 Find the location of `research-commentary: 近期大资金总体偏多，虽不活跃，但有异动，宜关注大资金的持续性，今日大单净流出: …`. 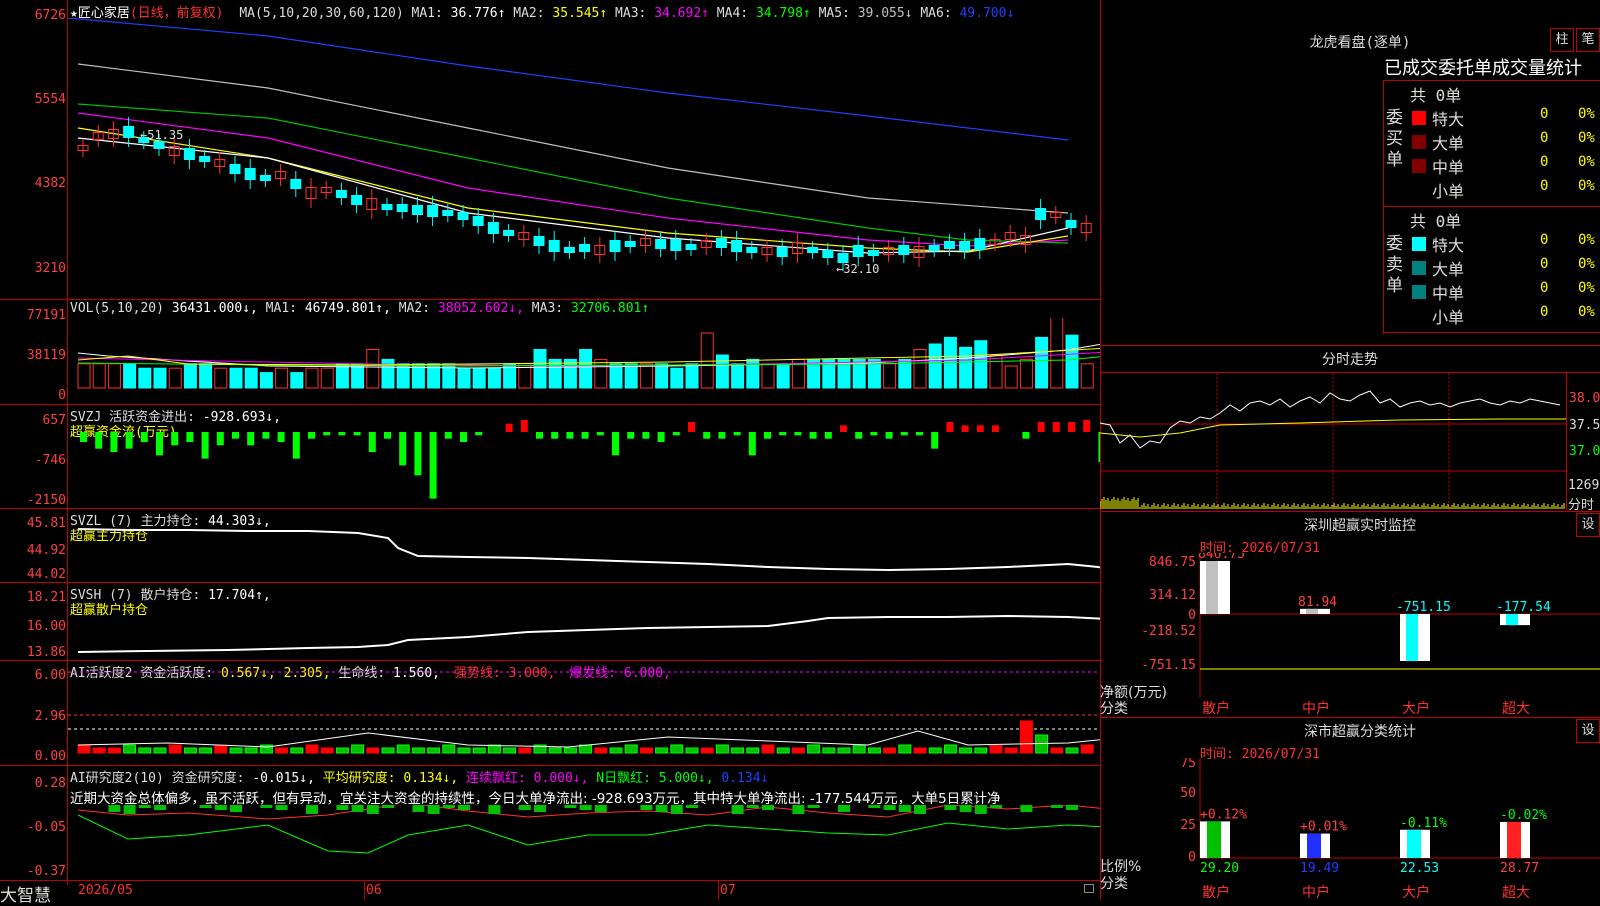

research-commentary: 近期大资金总体偏多，虽不活跃，但有异动，宜关注大资金的持续性，今日大单净流出: … is located at coordinates (535, 799).